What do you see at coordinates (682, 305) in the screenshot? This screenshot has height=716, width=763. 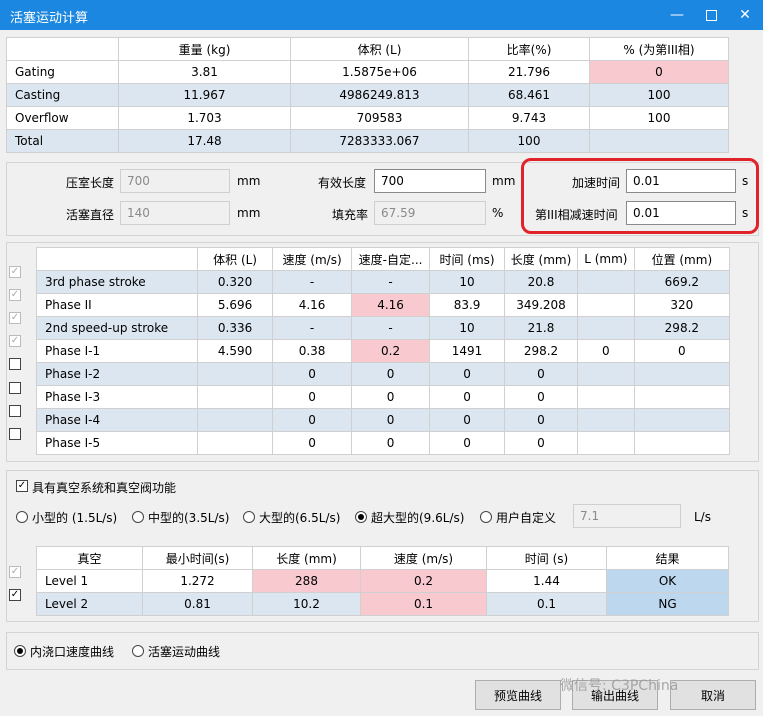 I see `table-cell: 320` at bounding box center [682, 305].